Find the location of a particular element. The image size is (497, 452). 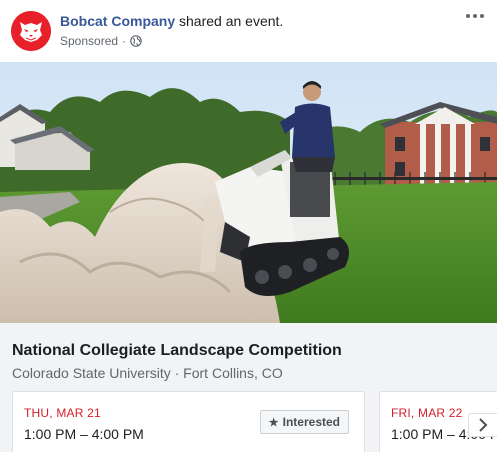

event-date: FRI, MAR 22 is located at coordinates (427, 413).